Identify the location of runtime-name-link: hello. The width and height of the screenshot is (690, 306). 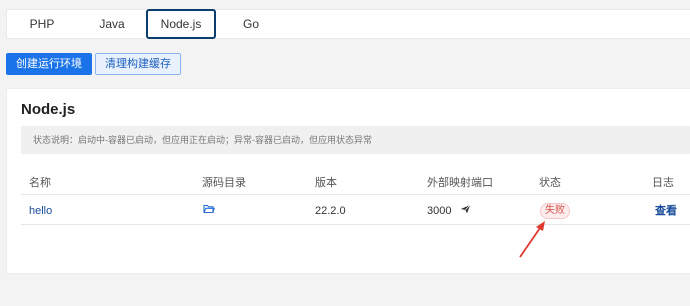
(40, 210).